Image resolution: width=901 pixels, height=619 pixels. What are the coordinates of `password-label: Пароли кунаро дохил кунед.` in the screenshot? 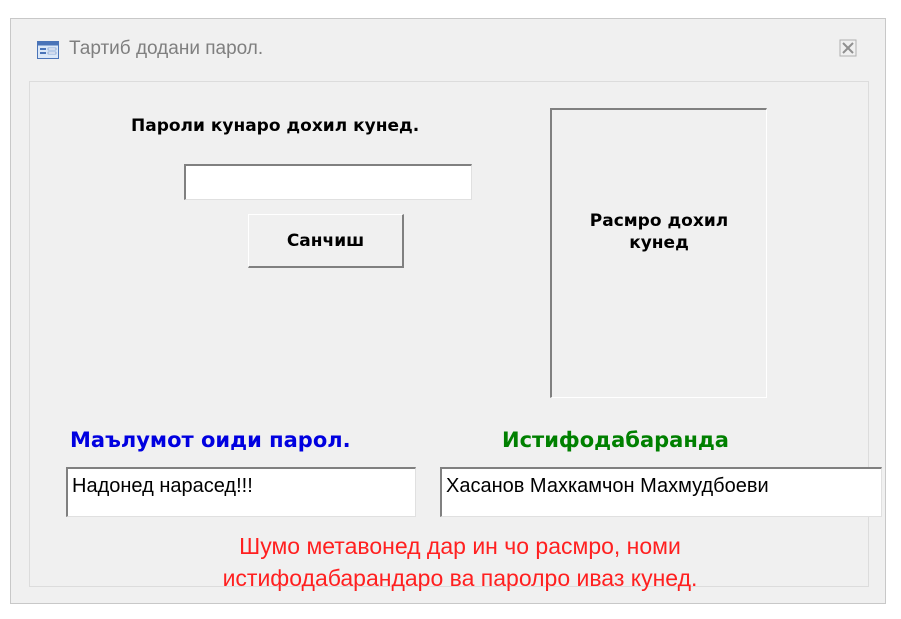 It's located at (275, 126).